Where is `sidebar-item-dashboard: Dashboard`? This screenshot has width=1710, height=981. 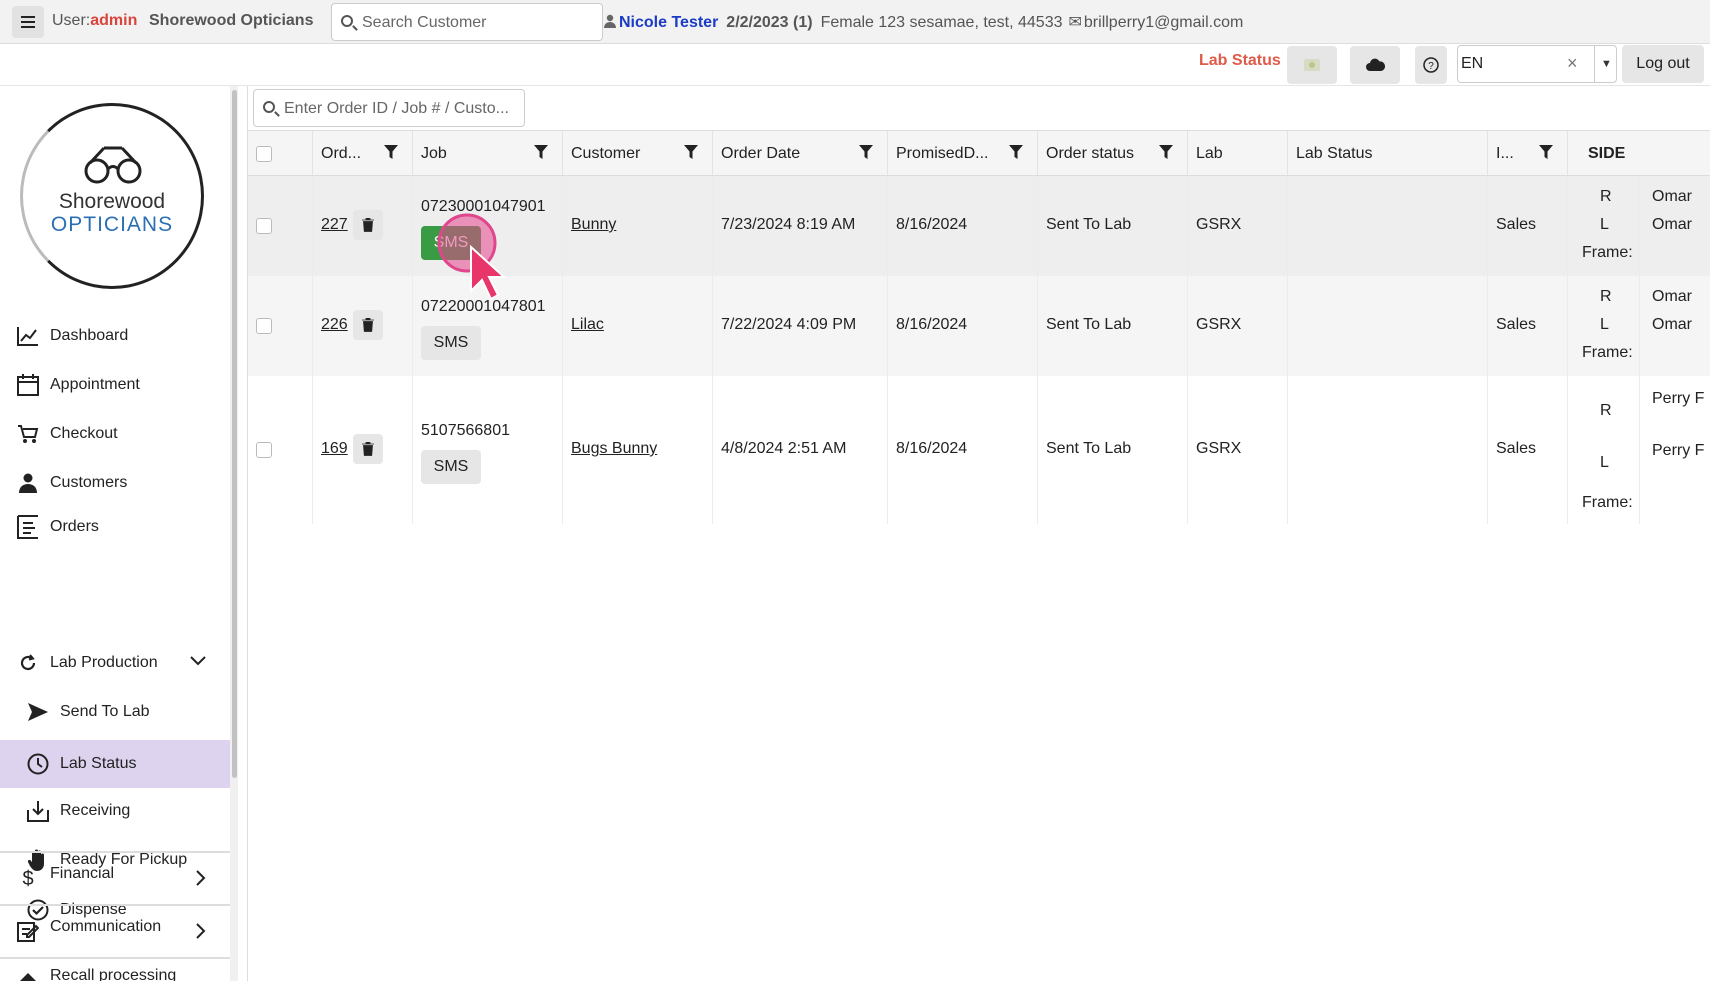 sidebar-item-dashboard: Dashboard is located at coordinates (115, 336).